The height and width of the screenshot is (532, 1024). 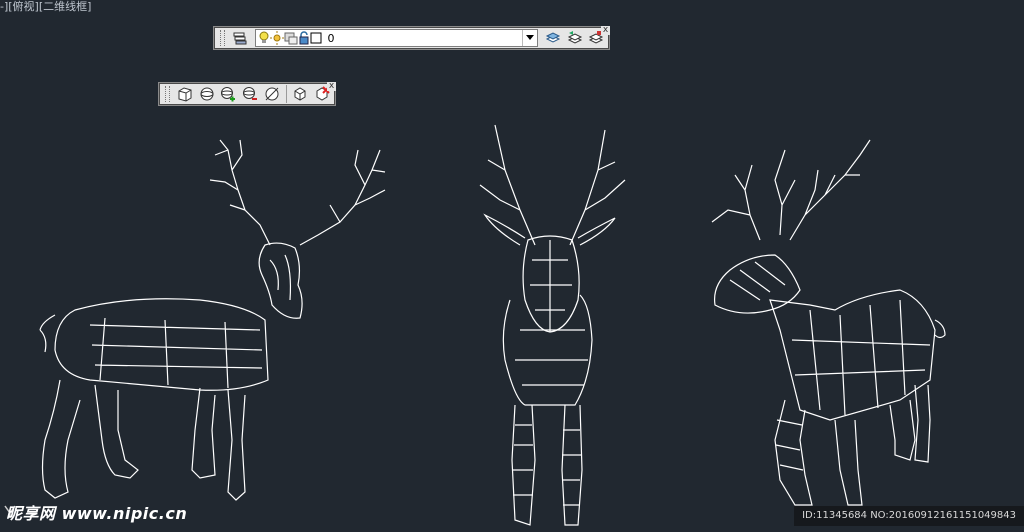 I want to click on deer-front-view, so click(x=552, y=325).